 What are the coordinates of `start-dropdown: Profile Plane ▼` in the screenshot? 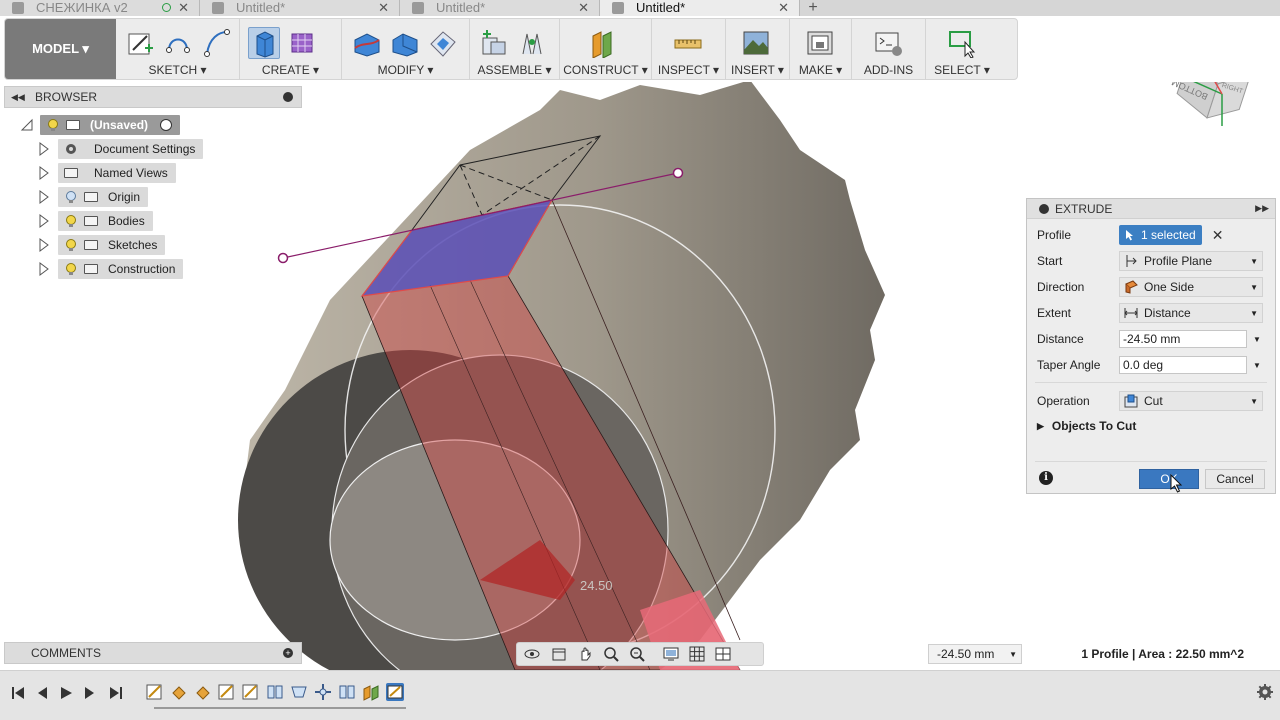 It's located at (1191, 261).